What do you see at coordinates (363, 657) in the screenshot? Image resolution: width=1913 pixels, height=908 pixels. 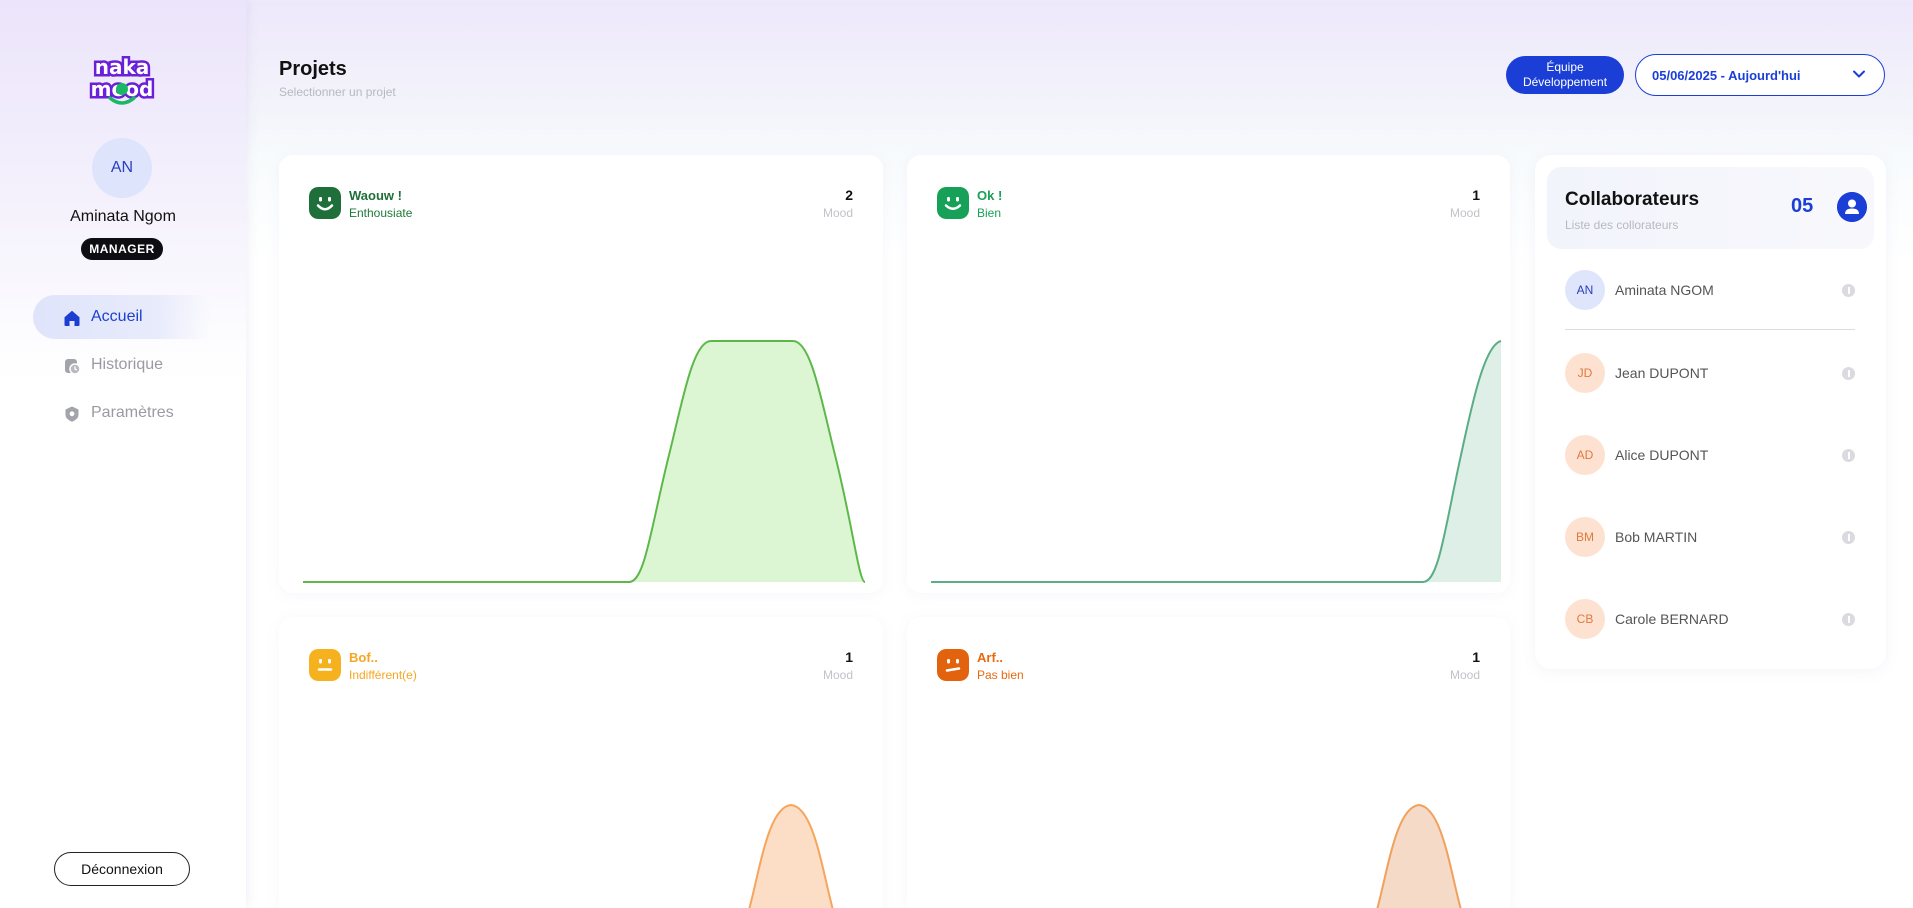 I see `mood-title: Bof..` at bounding box center [363, 657].